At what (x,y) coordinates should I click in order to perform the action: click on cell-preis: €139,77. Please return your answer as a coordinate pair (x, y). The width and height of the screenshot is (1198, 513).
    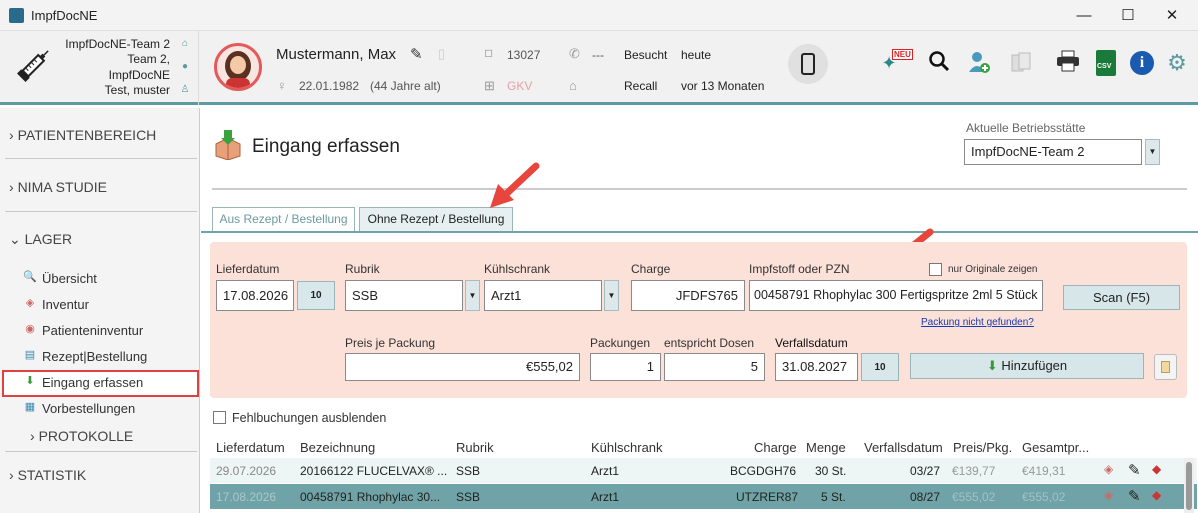
    Looking at the image, I should click on (974, 471).